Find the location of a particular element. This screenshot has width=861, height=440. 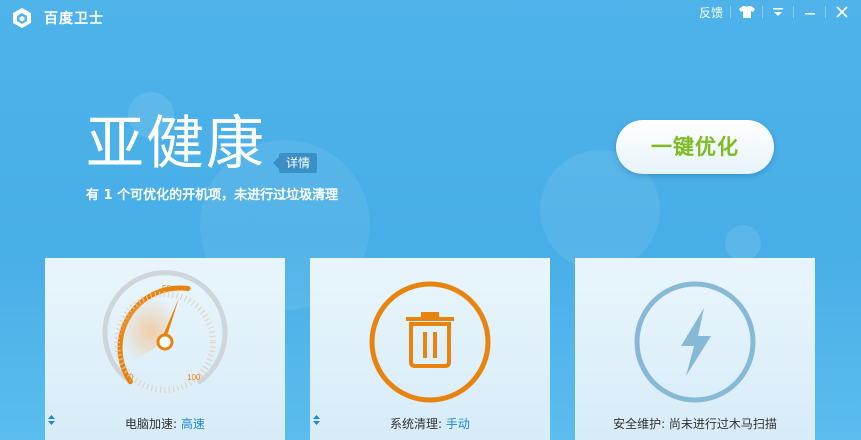

speedup-card: 50 0 100 电脑加速: 高速 is located at coordinates (165, 349).